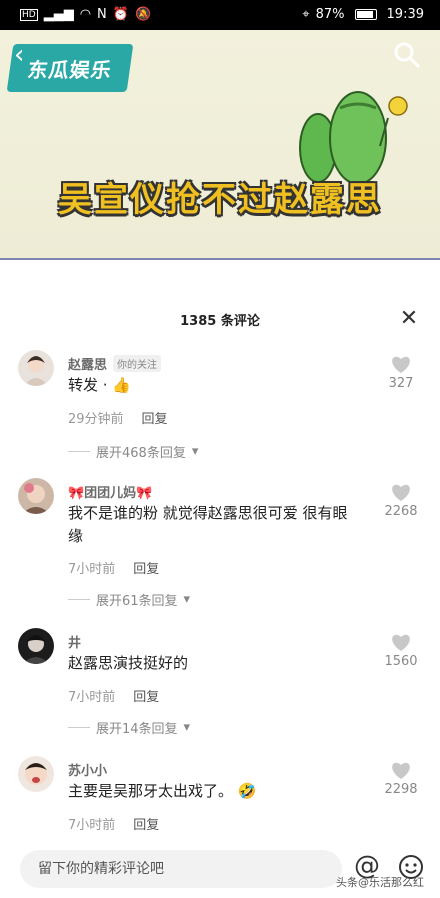 Image resolution: width=440 pixels, height=898 pixels. What do you see at coordinates (143, 14) in the screenshot?
I see `mute-icon: 🔕` at bounding box center [143, 14].